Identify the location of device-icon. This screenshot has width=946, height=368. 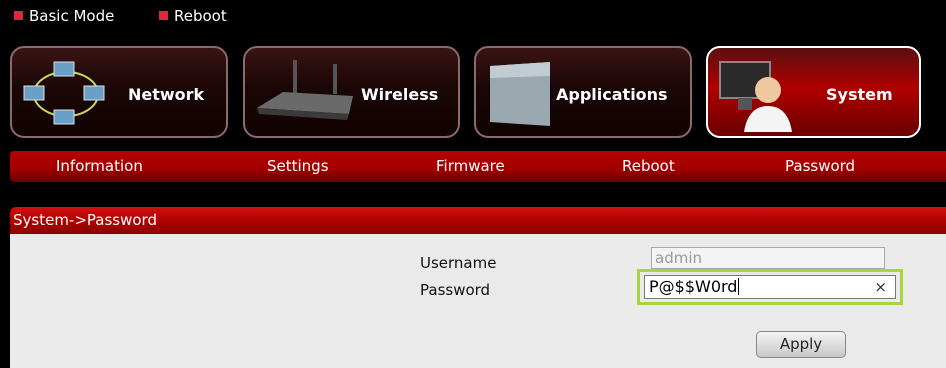
(520, 94).